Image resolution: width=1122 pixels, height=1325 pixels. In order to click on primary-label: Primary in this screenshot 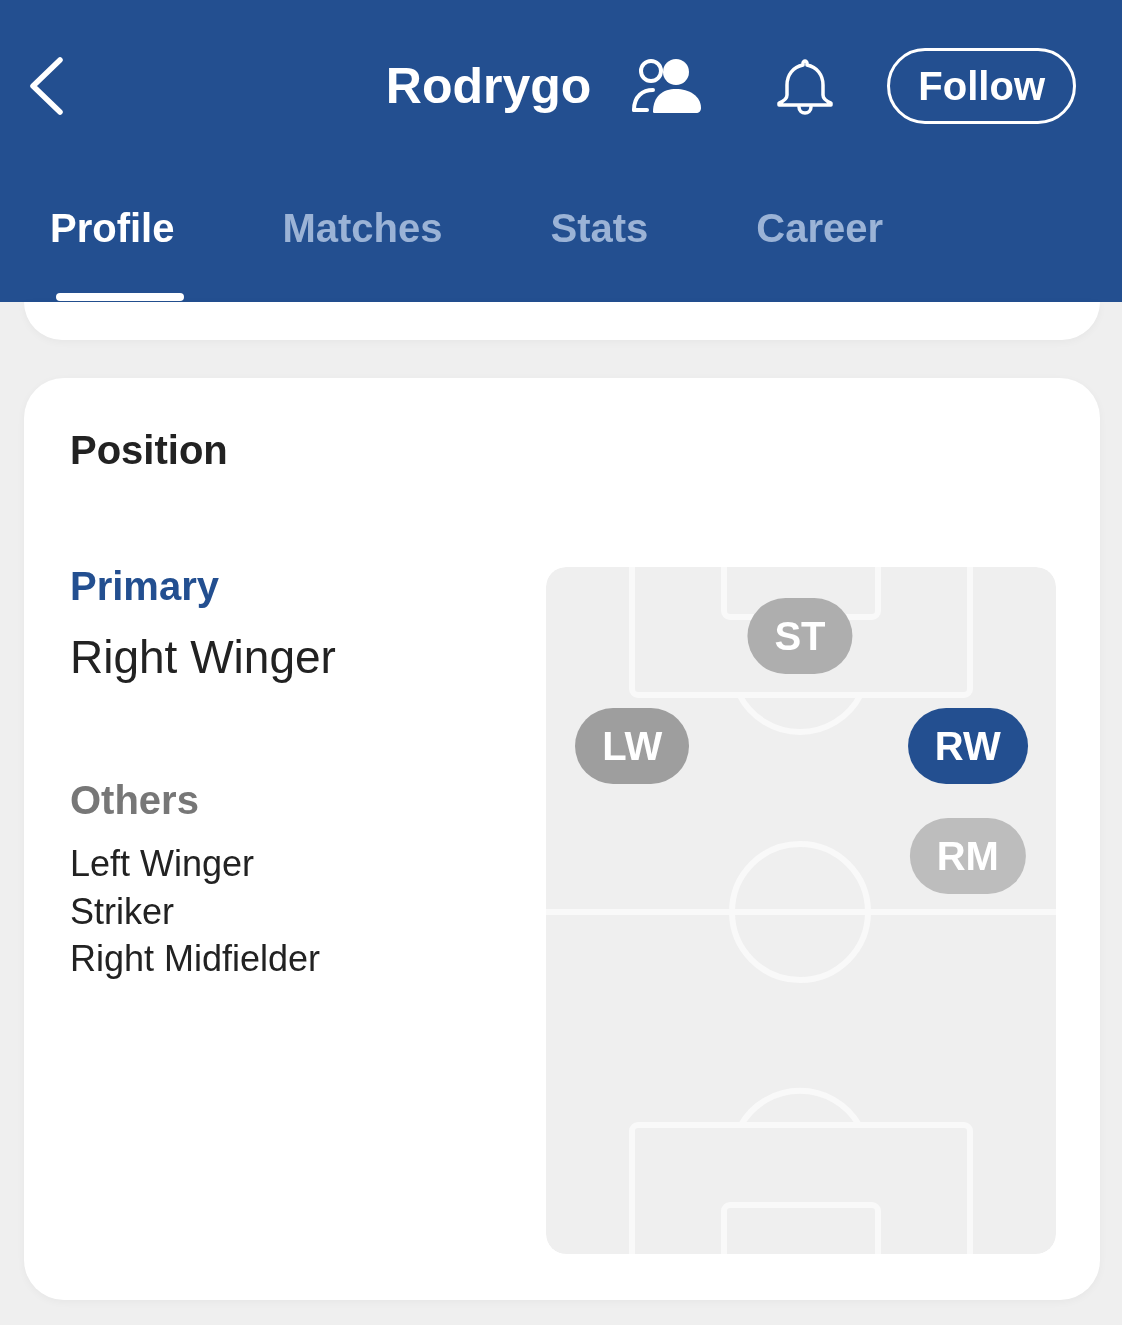, I will do `click(144, 586)`.